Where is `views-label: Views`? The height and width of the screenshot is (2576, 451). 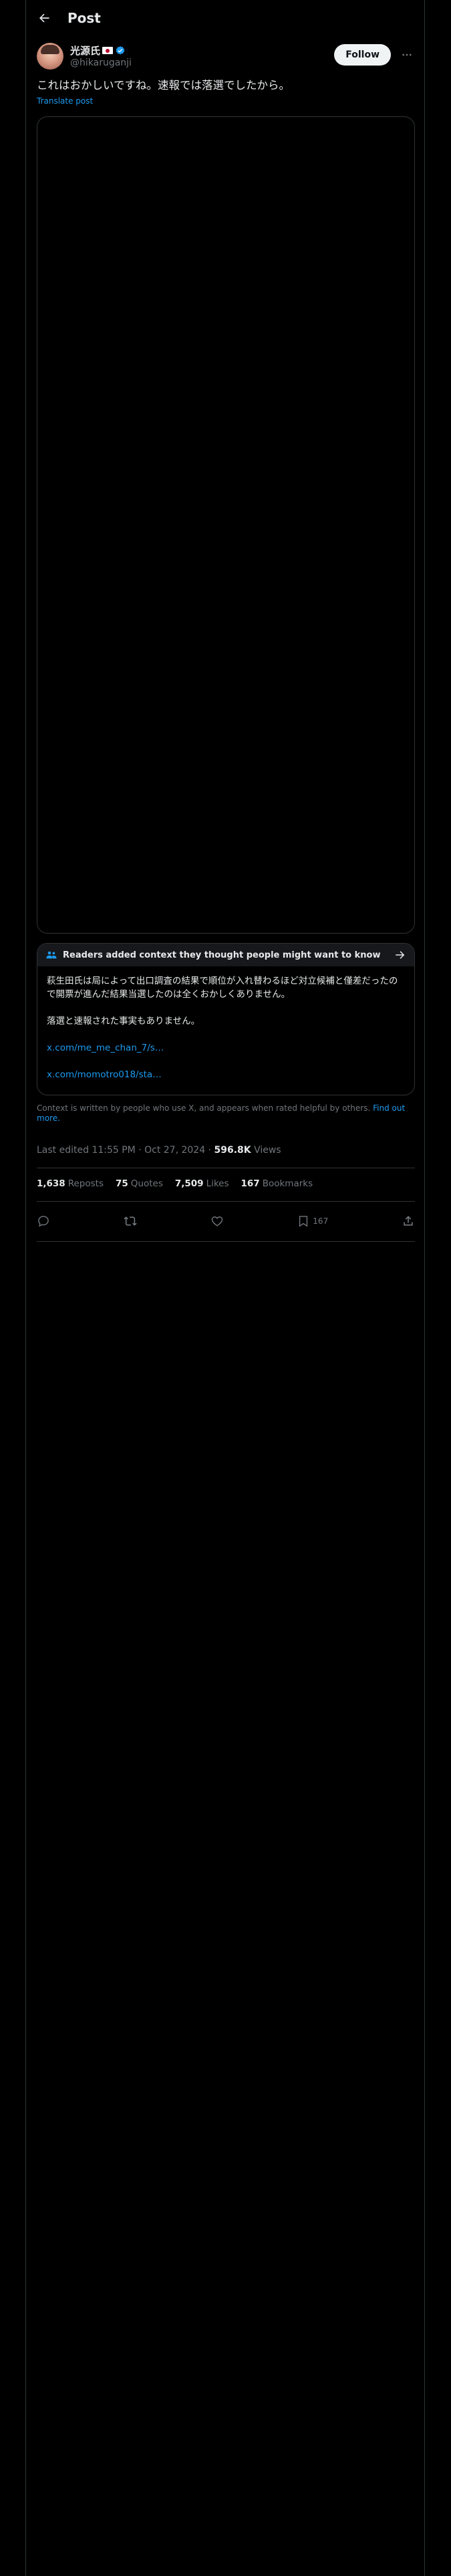
views-label: Views is located at coordinates (267, 1150).